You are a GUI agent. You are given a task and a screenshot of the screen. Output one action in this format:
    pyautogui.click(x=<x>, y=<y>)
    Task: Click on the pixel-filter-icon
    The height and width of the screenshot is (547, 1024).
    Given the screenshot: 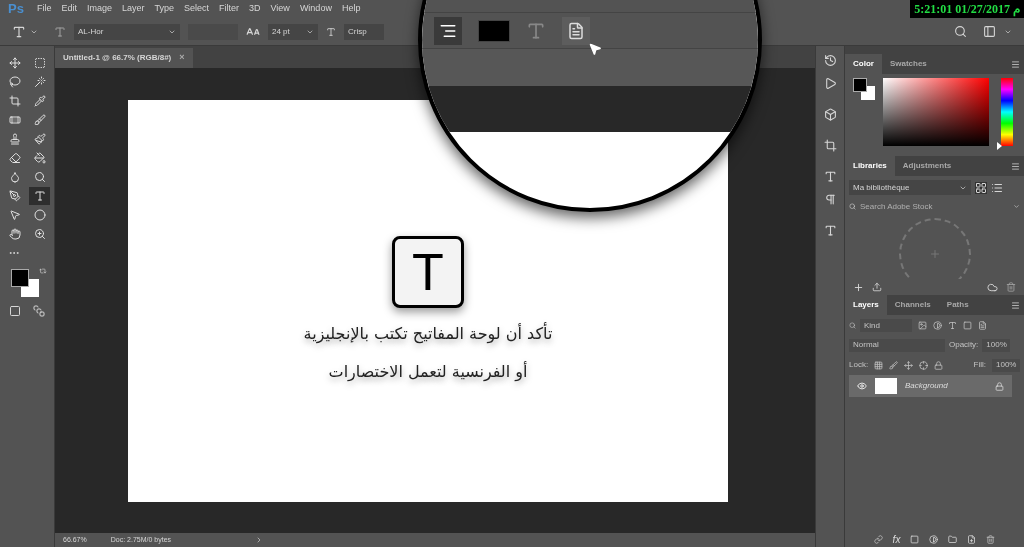 What is the action you would take?
    pyautogui.click(x=922, y=325)
    